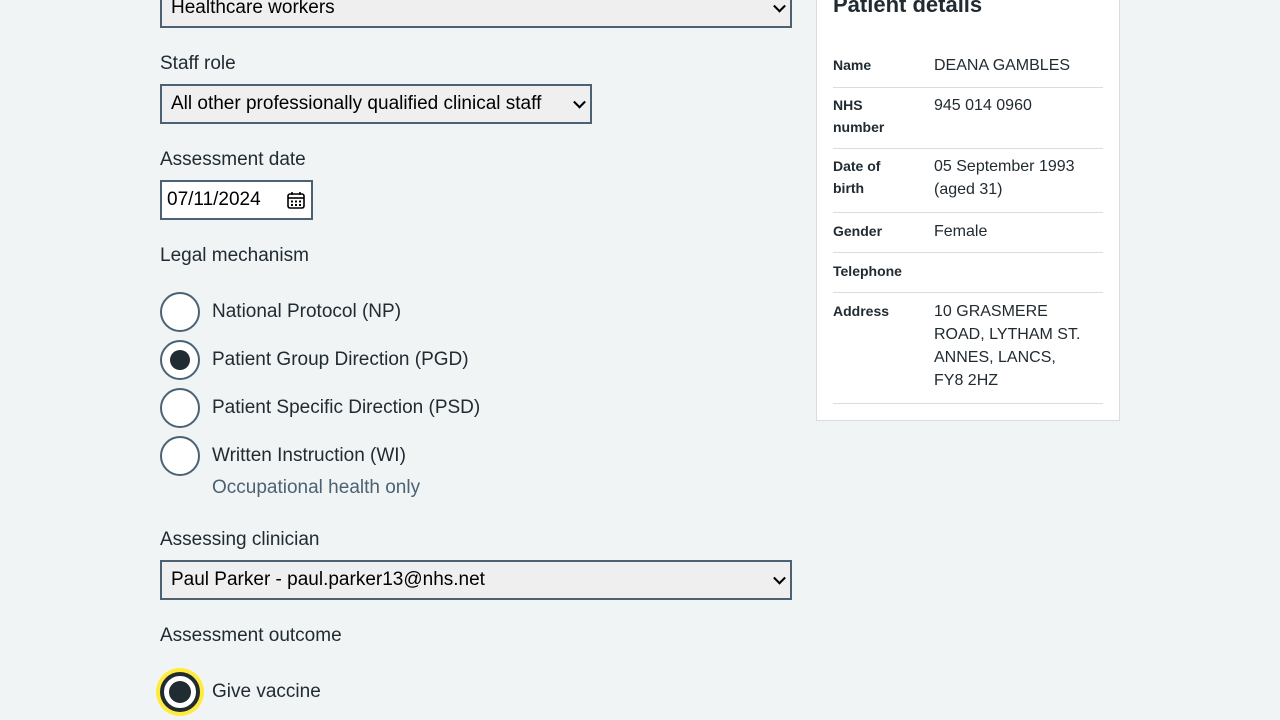 Image resolution: width=1280 pixels, height=720 pixels. What do you see at coordinates (908, 8) in the screenshot?
I see `patient-details-title: Patient details` at bounding box center [908, 8].